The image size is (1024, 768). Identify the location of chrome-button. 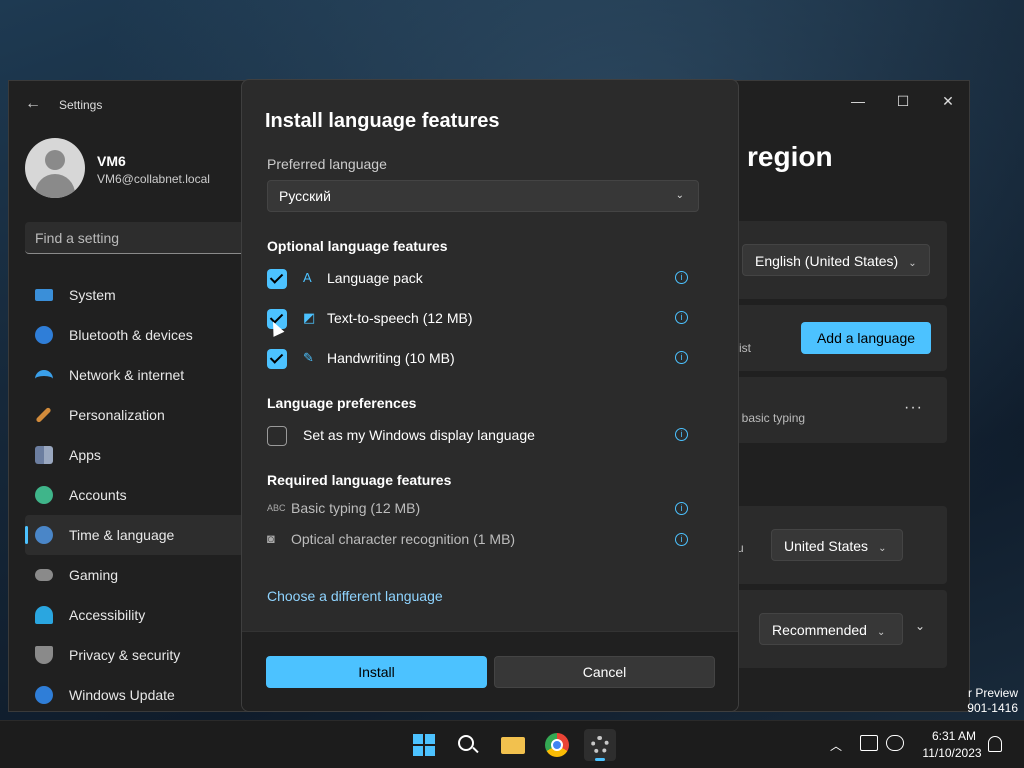
(557, 745).